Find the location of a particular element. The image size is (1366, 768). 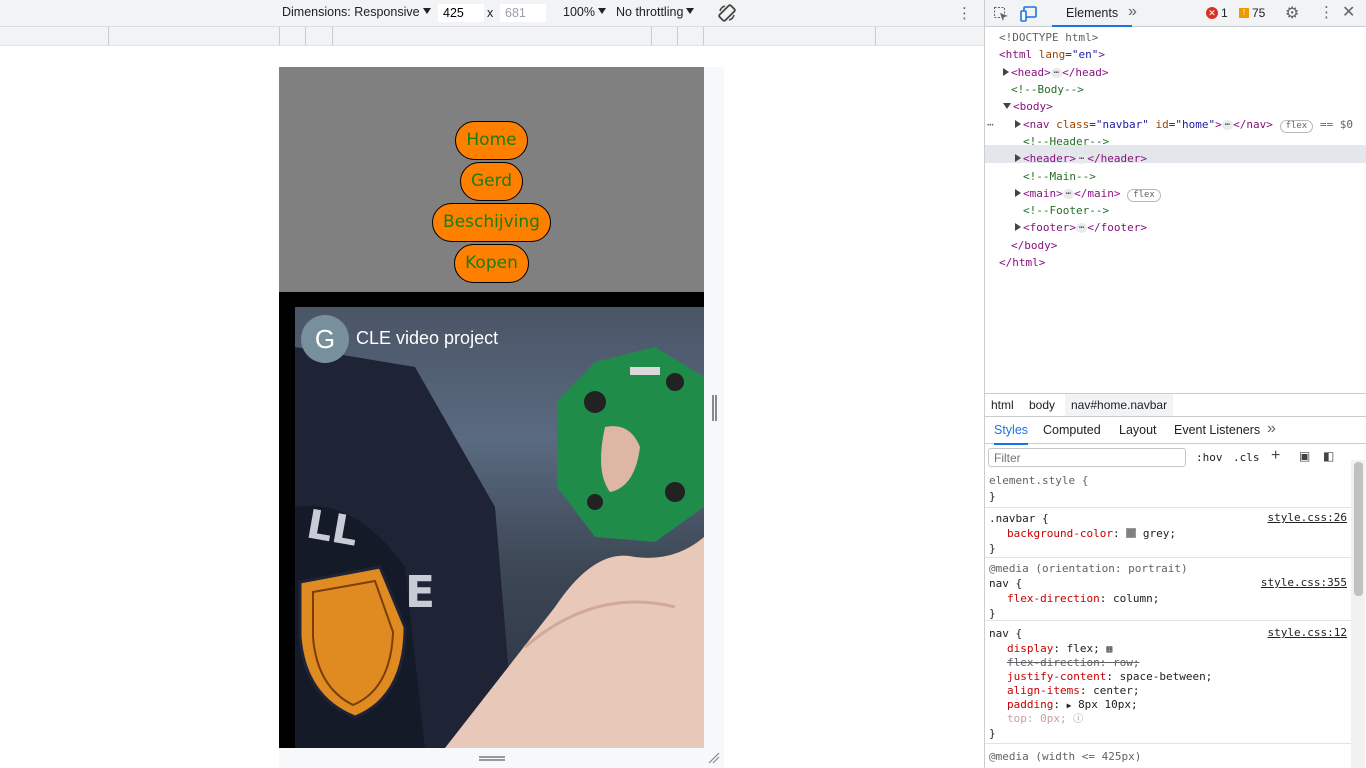

warning-count: 75 is located at coordinates (1258, 13).